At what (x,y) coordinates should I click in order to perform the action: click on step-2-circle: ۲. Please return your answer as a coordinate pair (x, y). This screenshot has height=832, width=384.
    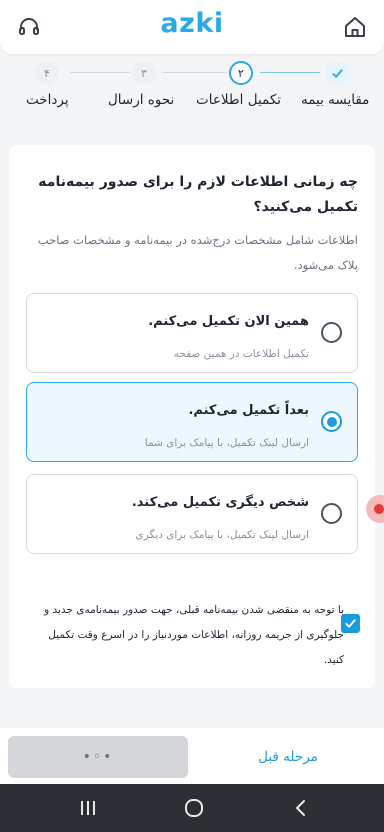
    Looking at the image, I should click on (241, 73).